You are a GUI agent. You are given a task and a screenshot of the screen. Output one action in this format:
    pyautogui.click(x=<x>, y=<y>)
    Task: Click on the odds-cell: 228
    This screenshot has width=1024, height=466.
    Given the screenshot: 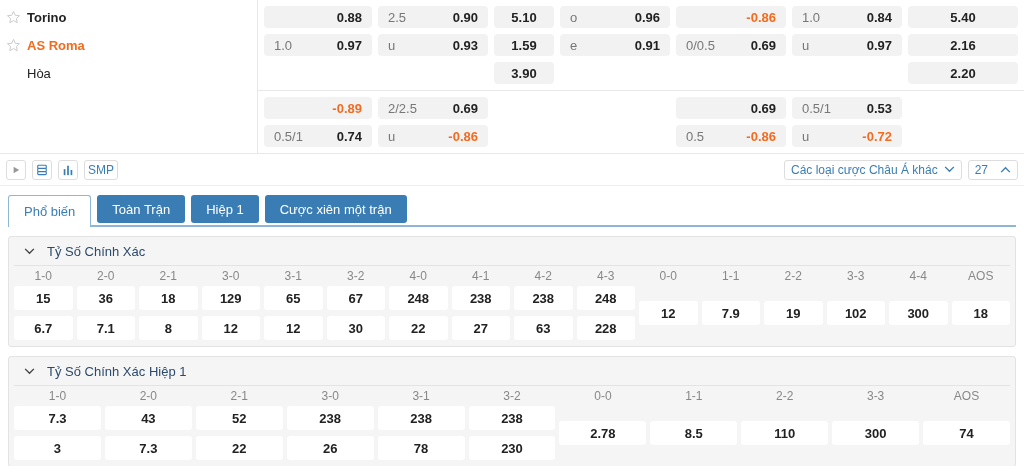 What is the action you would take?
    pyautogui.click(x=605, y=328)
    